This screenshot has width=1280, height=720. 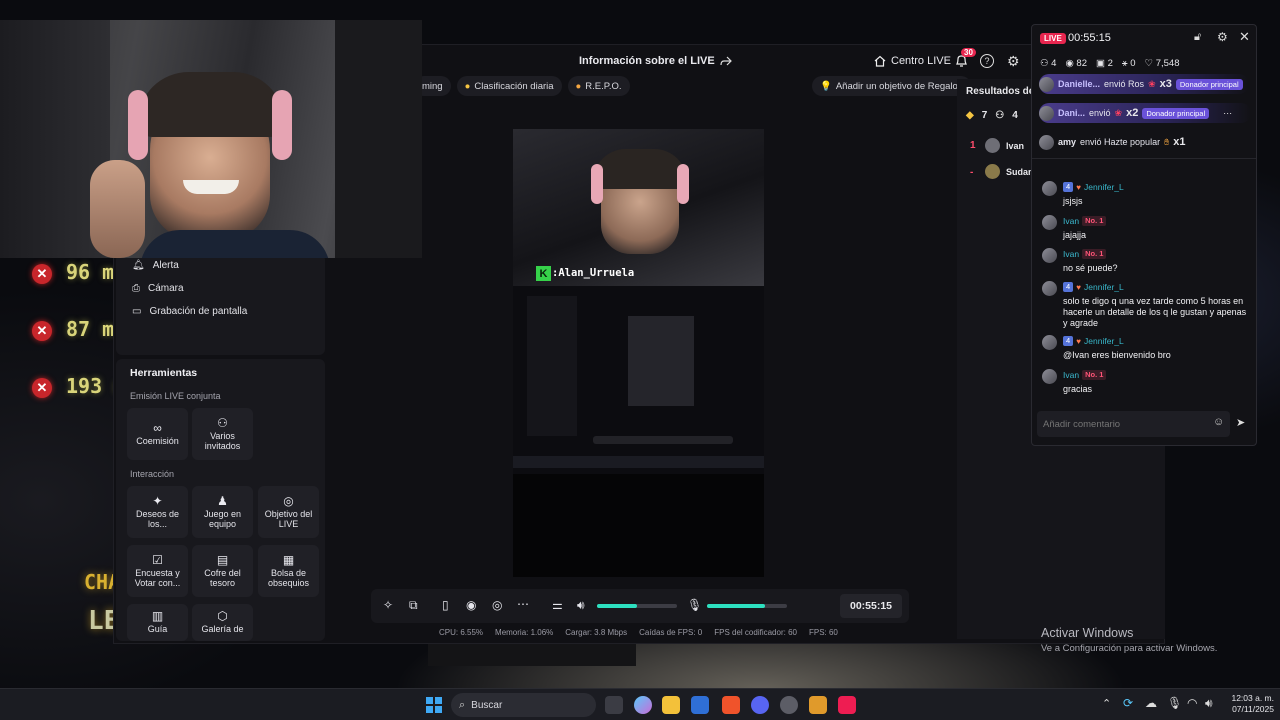 What do you see at coordinates (1112, 142) in the screenshot?
I see `gift-row: amy envió Hazte popular ✋︎ x1` at bounding box center [1112, 142].